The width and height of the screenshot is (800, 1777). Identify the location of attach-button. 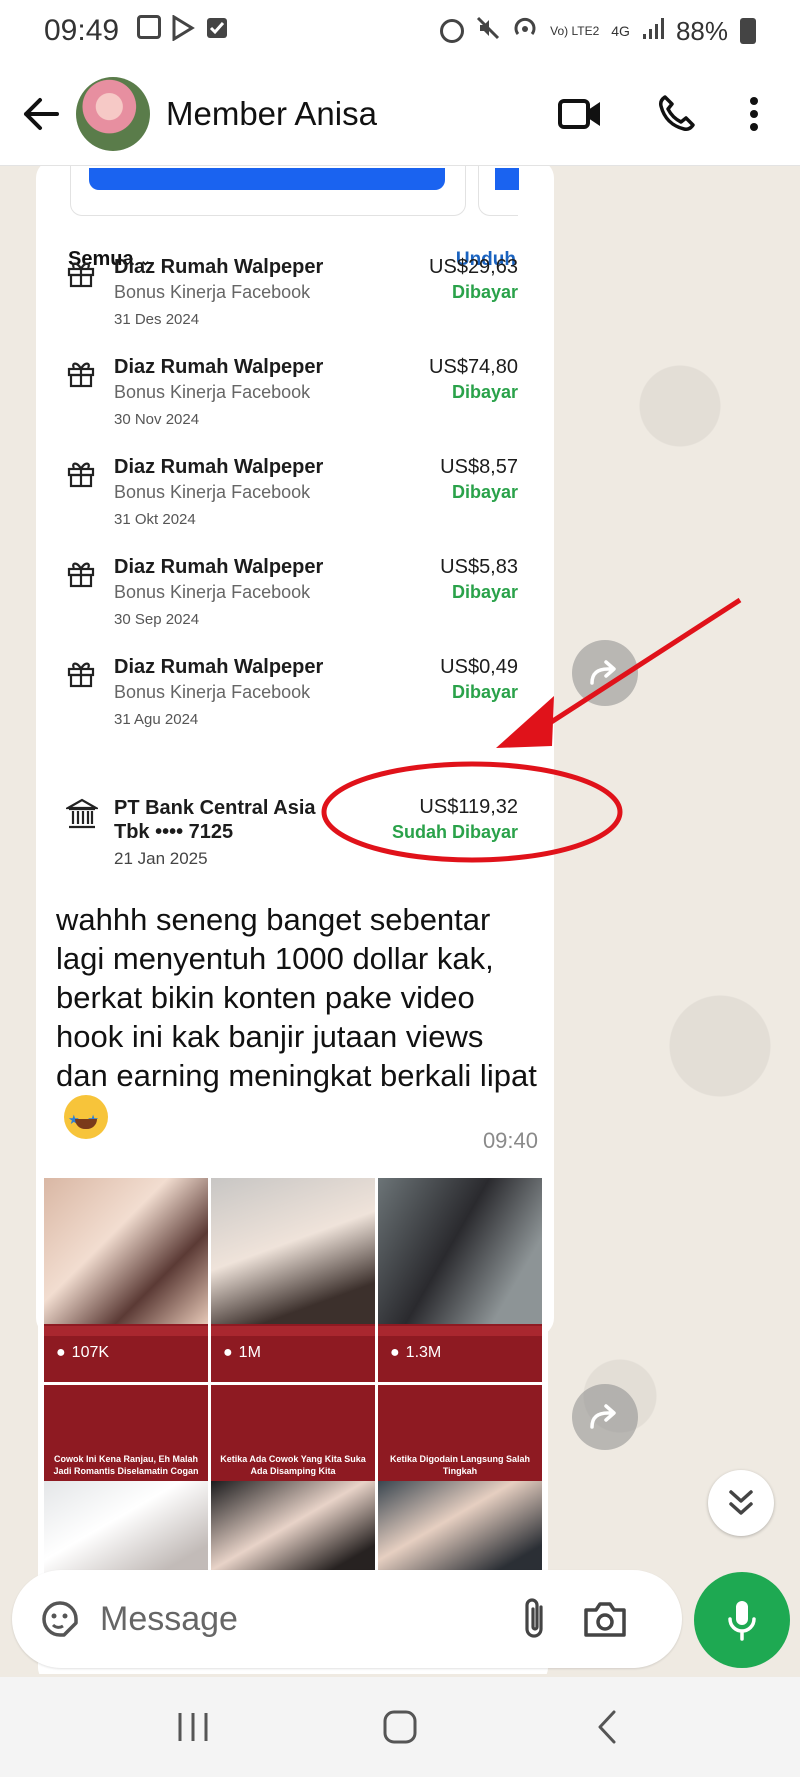
(535, 1619).